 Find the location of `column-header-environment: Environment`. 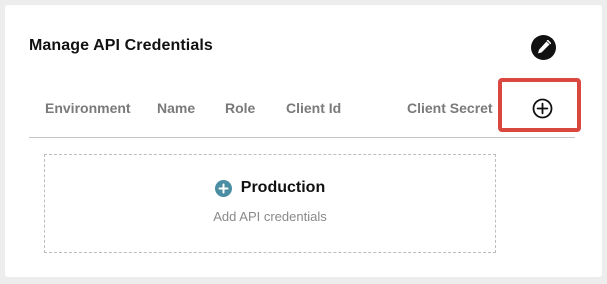

column-header-environment: Environment is located at coordinates (88, 108).